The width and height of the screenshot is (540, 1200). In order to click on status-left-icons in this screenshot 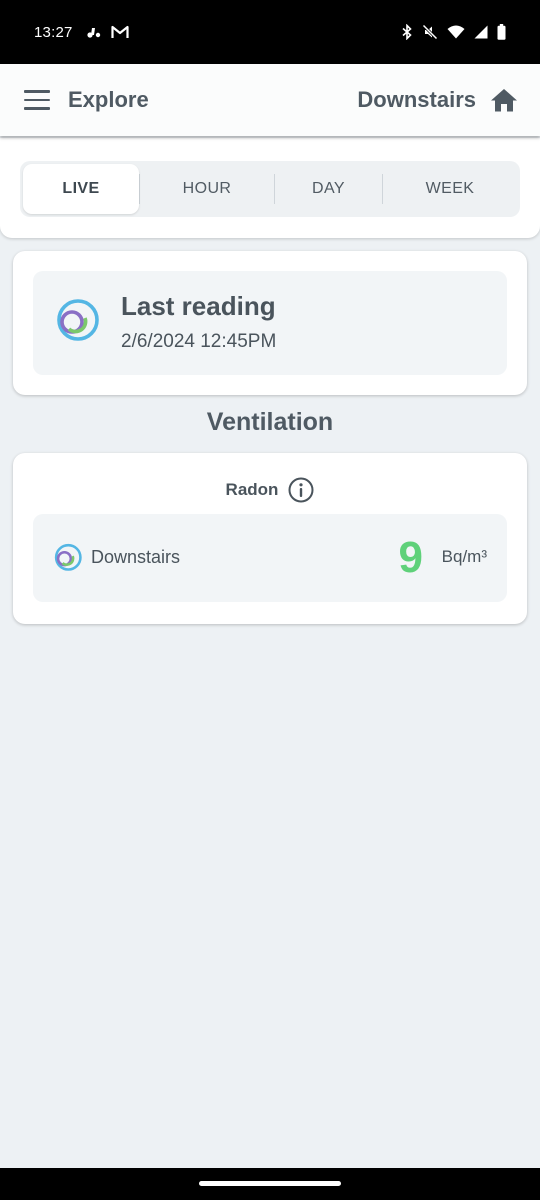, I will do `click(107, 32)`.